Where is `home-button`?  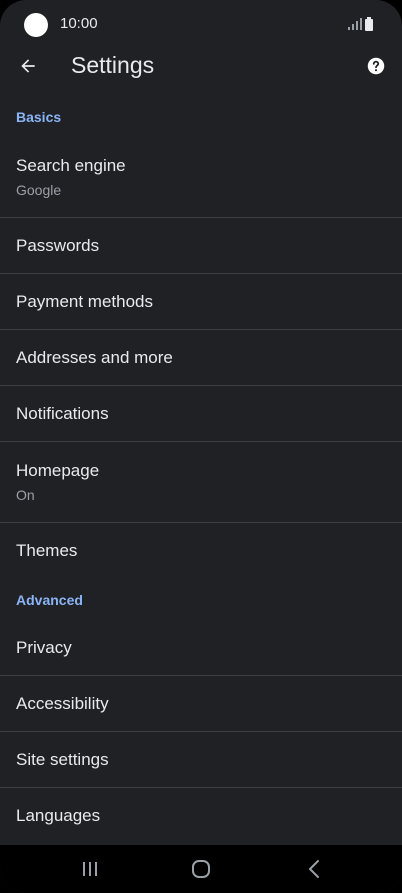
home-button is located at coordinates (201, 869).